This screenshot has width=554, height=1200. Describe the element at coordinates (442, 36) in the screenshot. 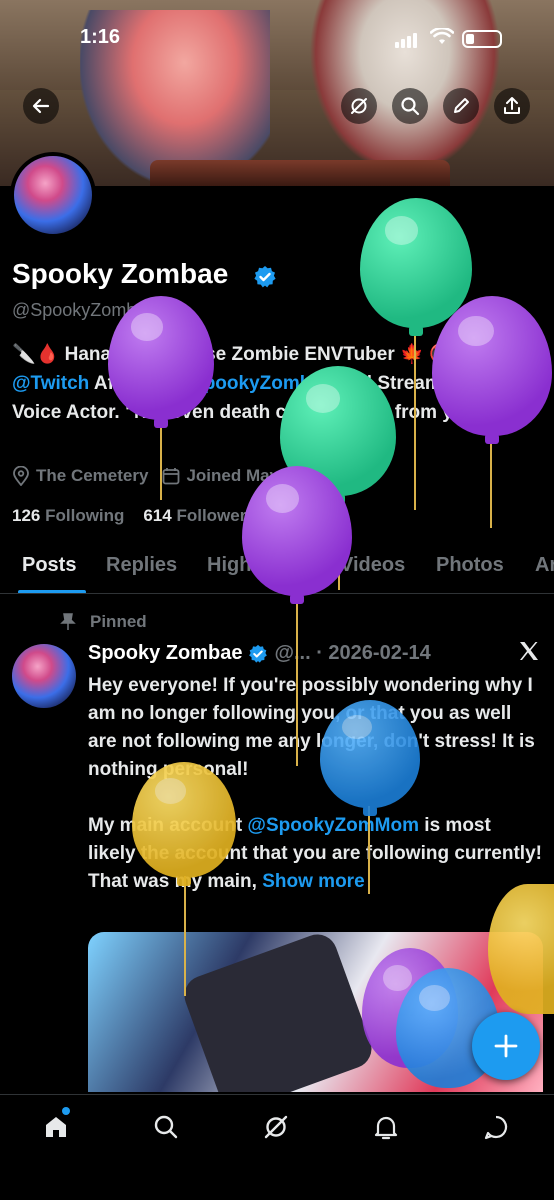

I see `wifi-icon` at that location.